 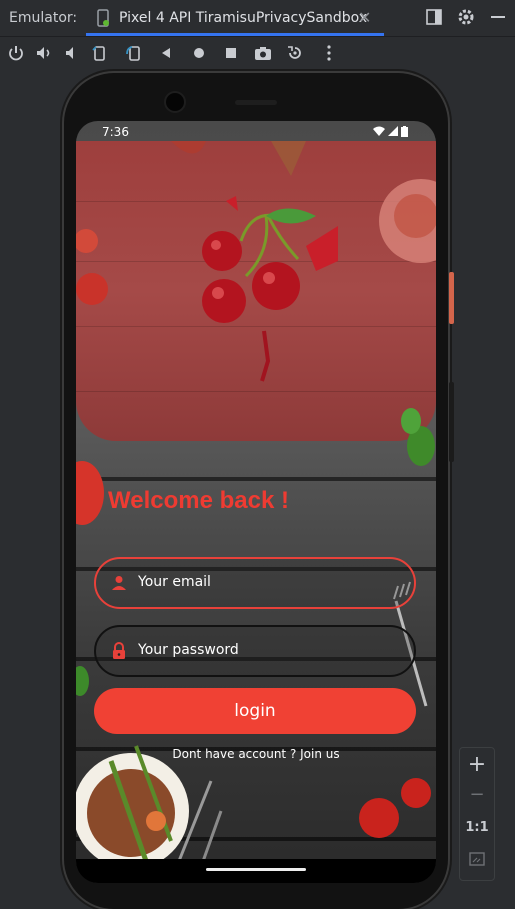 What do you see at coordinates (166, 53) in the screenshot?
I see `back-icon` at bounding box center [166, 53].